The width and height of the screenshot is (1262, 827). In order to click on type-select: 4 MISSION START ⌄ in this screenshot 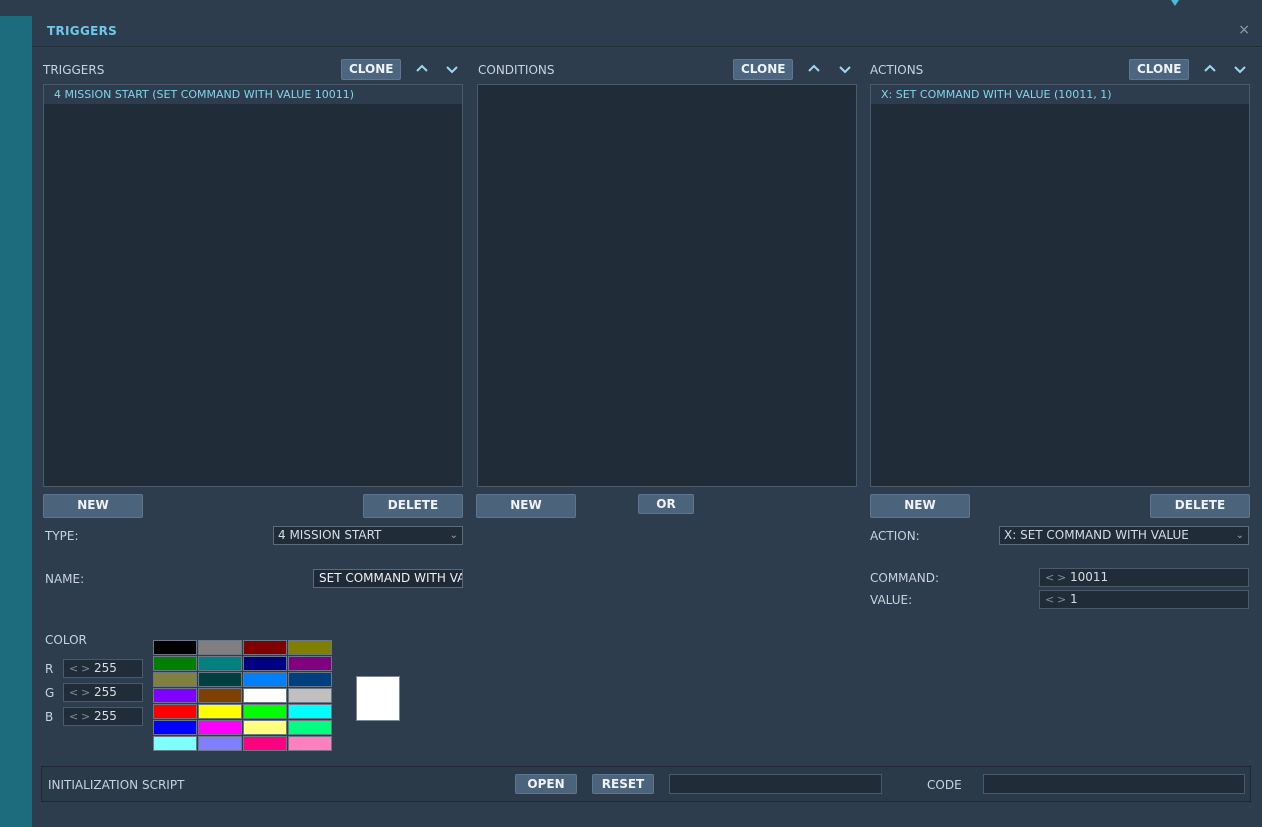, I will do `click(368, 535)`.